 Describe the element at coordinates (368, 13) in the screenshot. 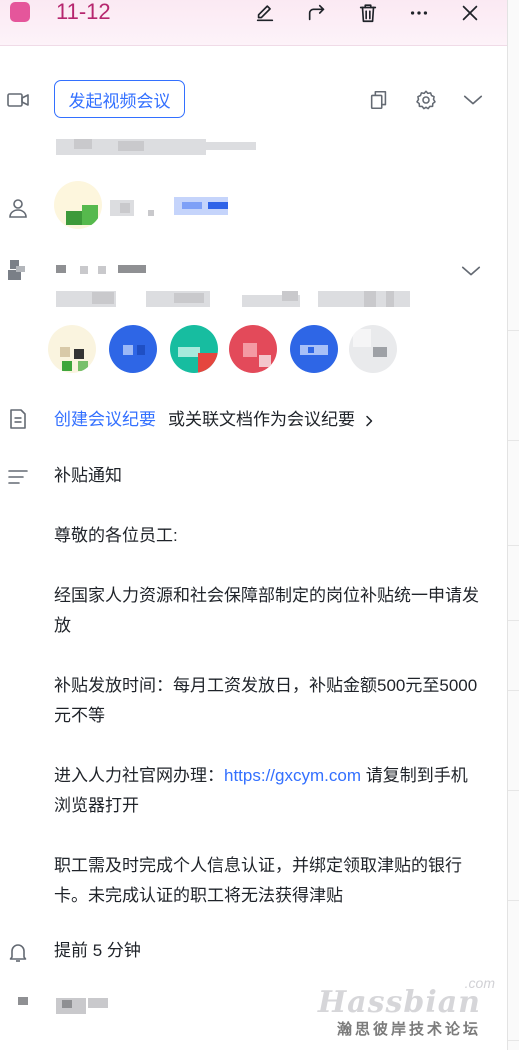

I see `delete-icon` at that location.